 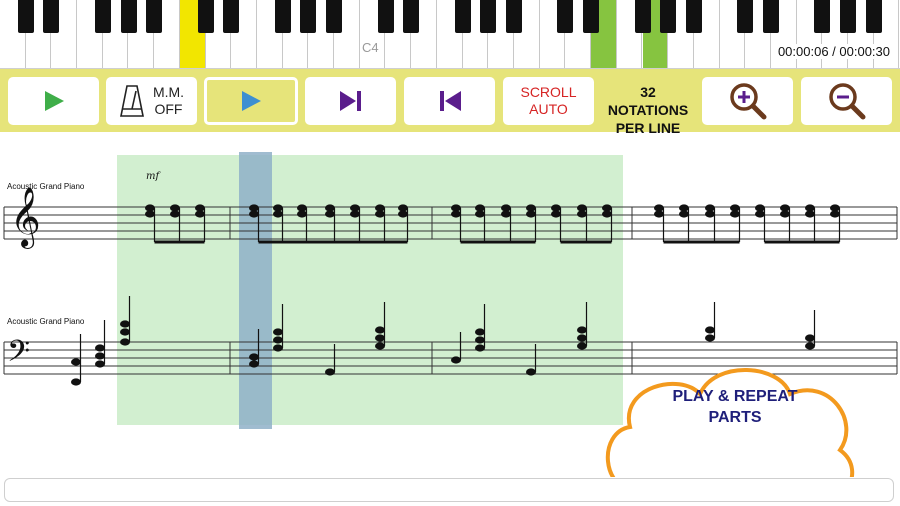 What do you see at coordinates (46, 321) in the screenshot?
I see `instrument-label-bottom: Acoustic Grand Piano` at bounding box center [46, 321].